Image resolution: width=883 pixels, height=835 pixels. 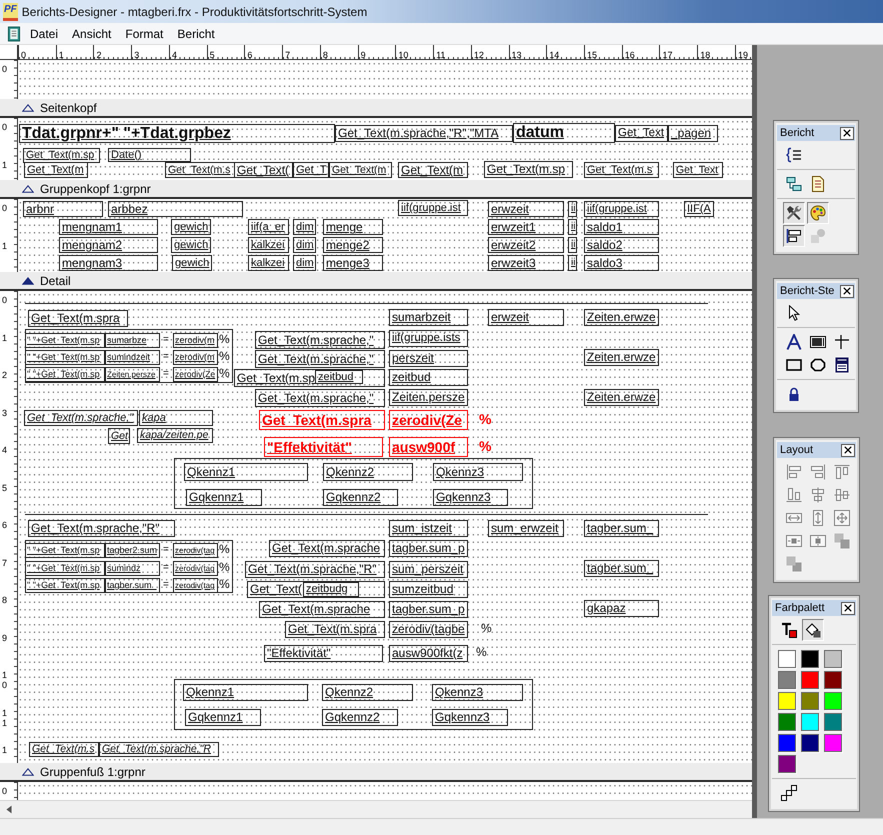 What do you see at coordinates (621, 357) in the screenshot?
I see `report-field: Zeiten.erwze` at bounding box center [621, 357].